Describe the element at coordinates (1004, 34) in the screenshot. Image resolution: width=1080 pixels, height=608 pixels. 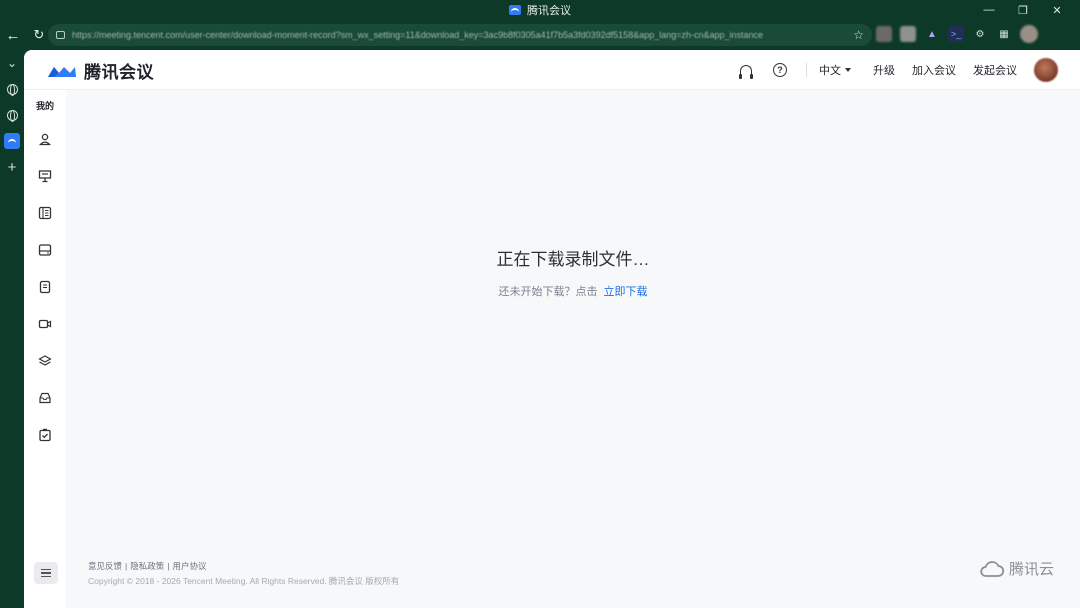
I see `split-view-icon: ▦` at that location.